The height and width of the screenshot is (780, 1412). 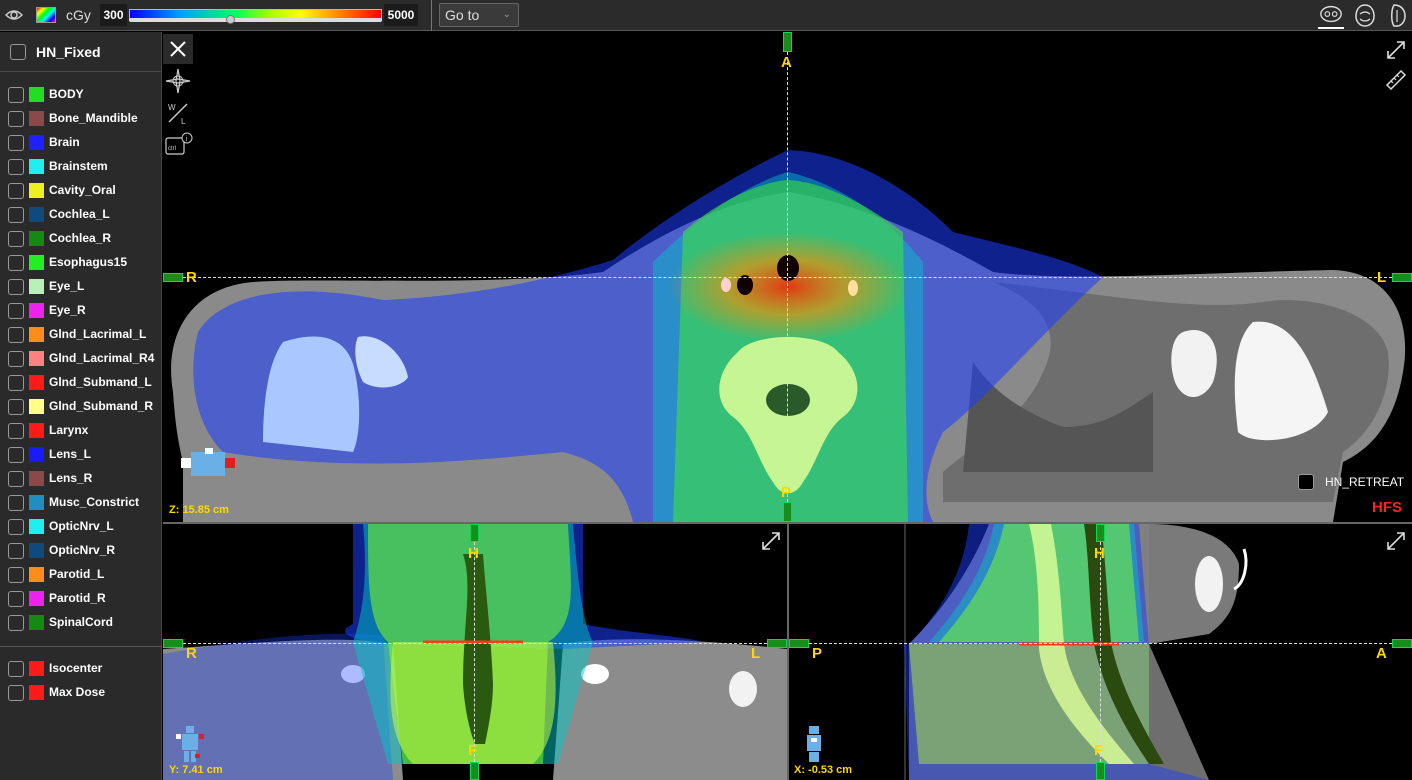 I want to click on structure-row: Cochlea_R, so click(x=81, y=238).